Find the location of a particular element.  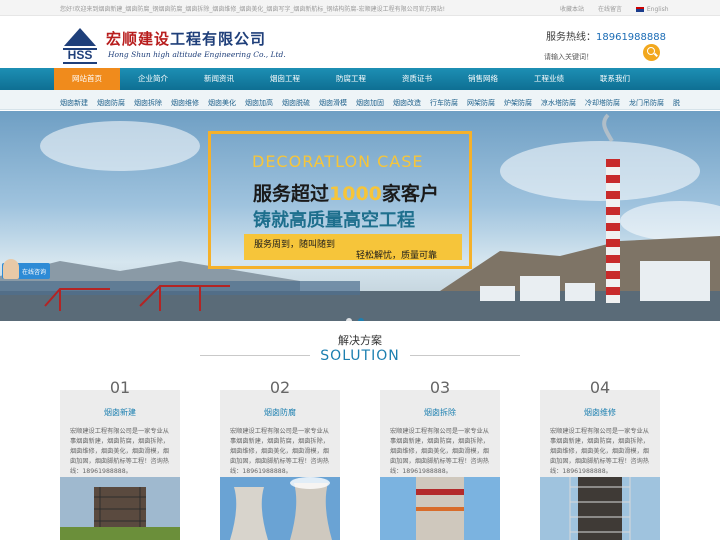

banner-headline: 服务超过1000家客户 is located at coordinates (346, 194).